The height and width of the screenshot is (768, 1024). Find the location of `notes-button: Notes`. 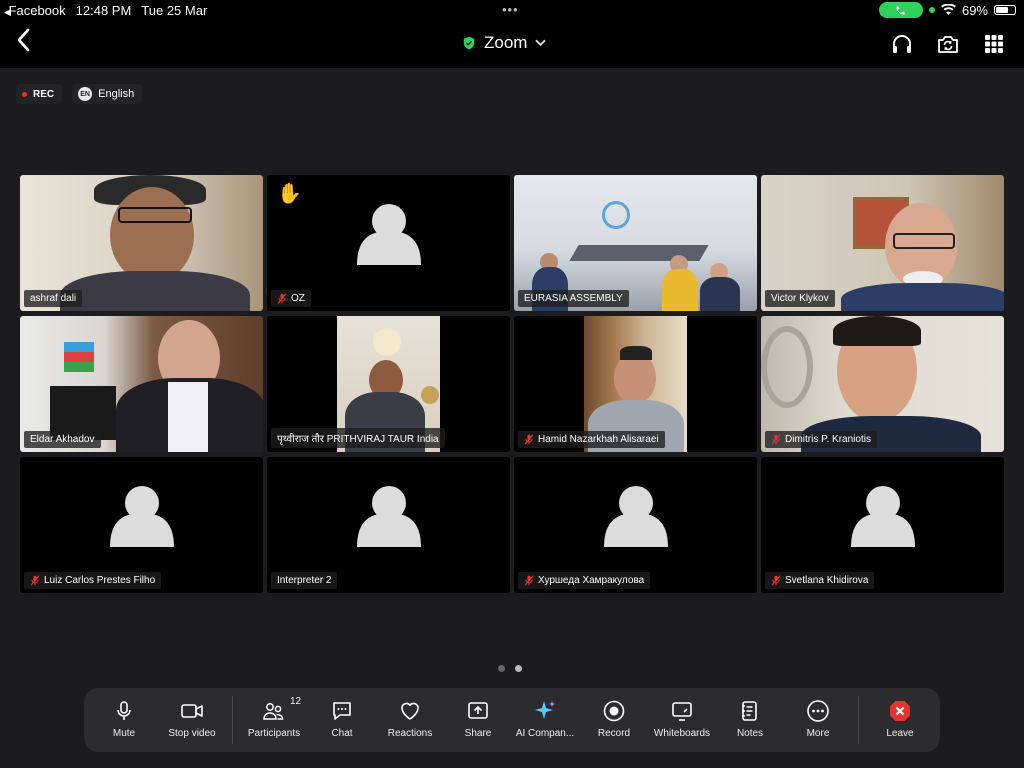

notes-button: Notes is located at coordinates (750, 720).